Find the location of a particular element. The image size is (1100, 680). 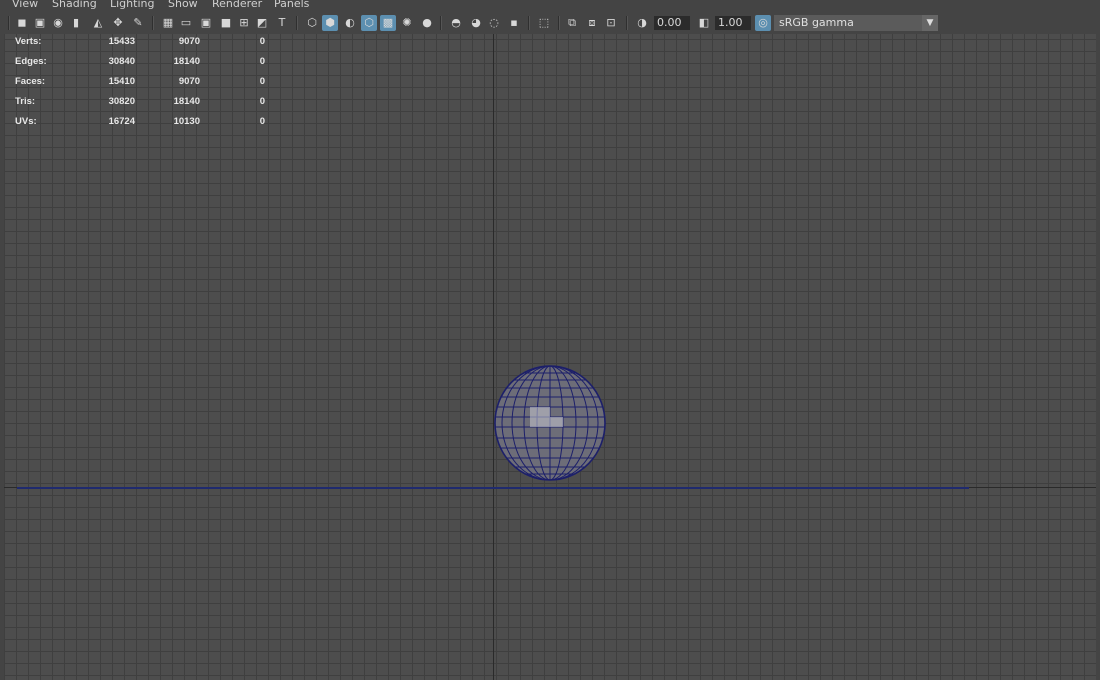

hud-row-verts: Verts: 15433 9070 0 is located at coordinates (145, 46).